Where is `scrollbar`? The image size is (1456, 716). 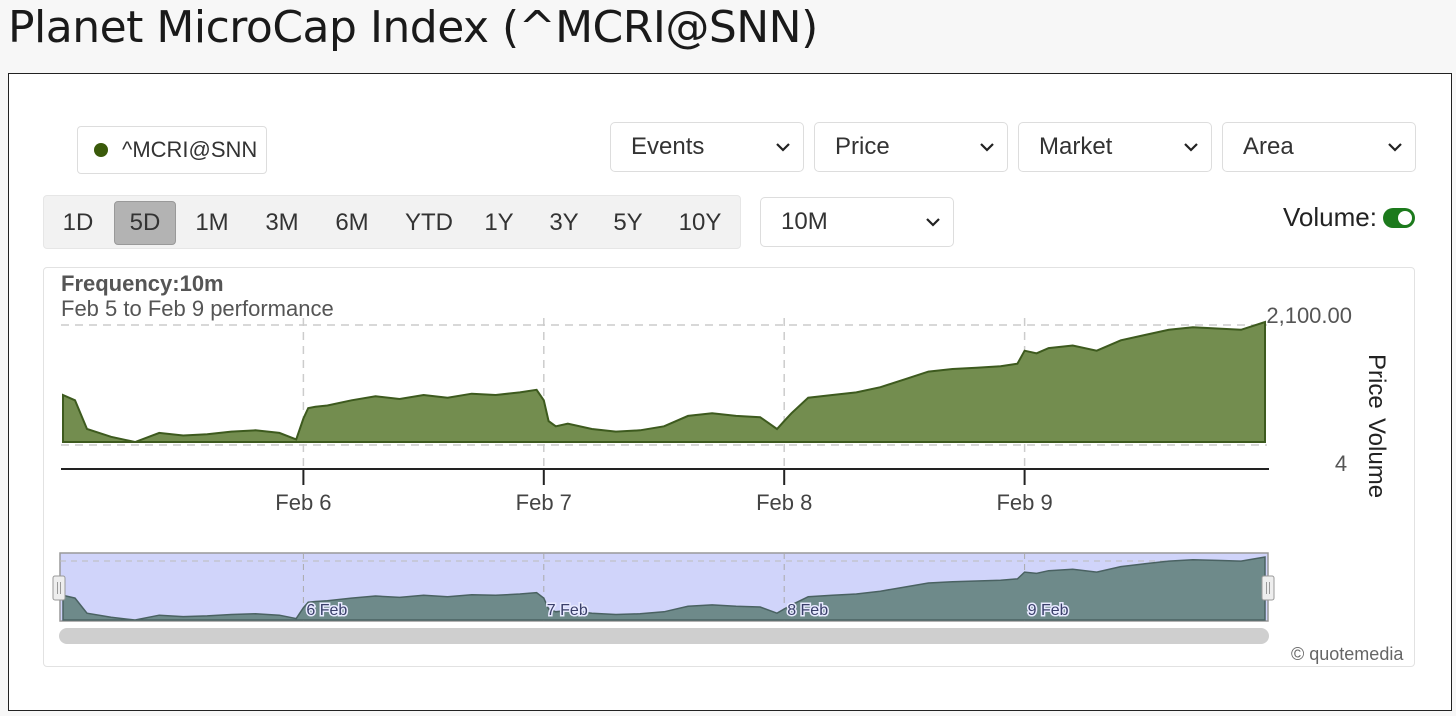
scrollbar is located at coordinates (664, 636).